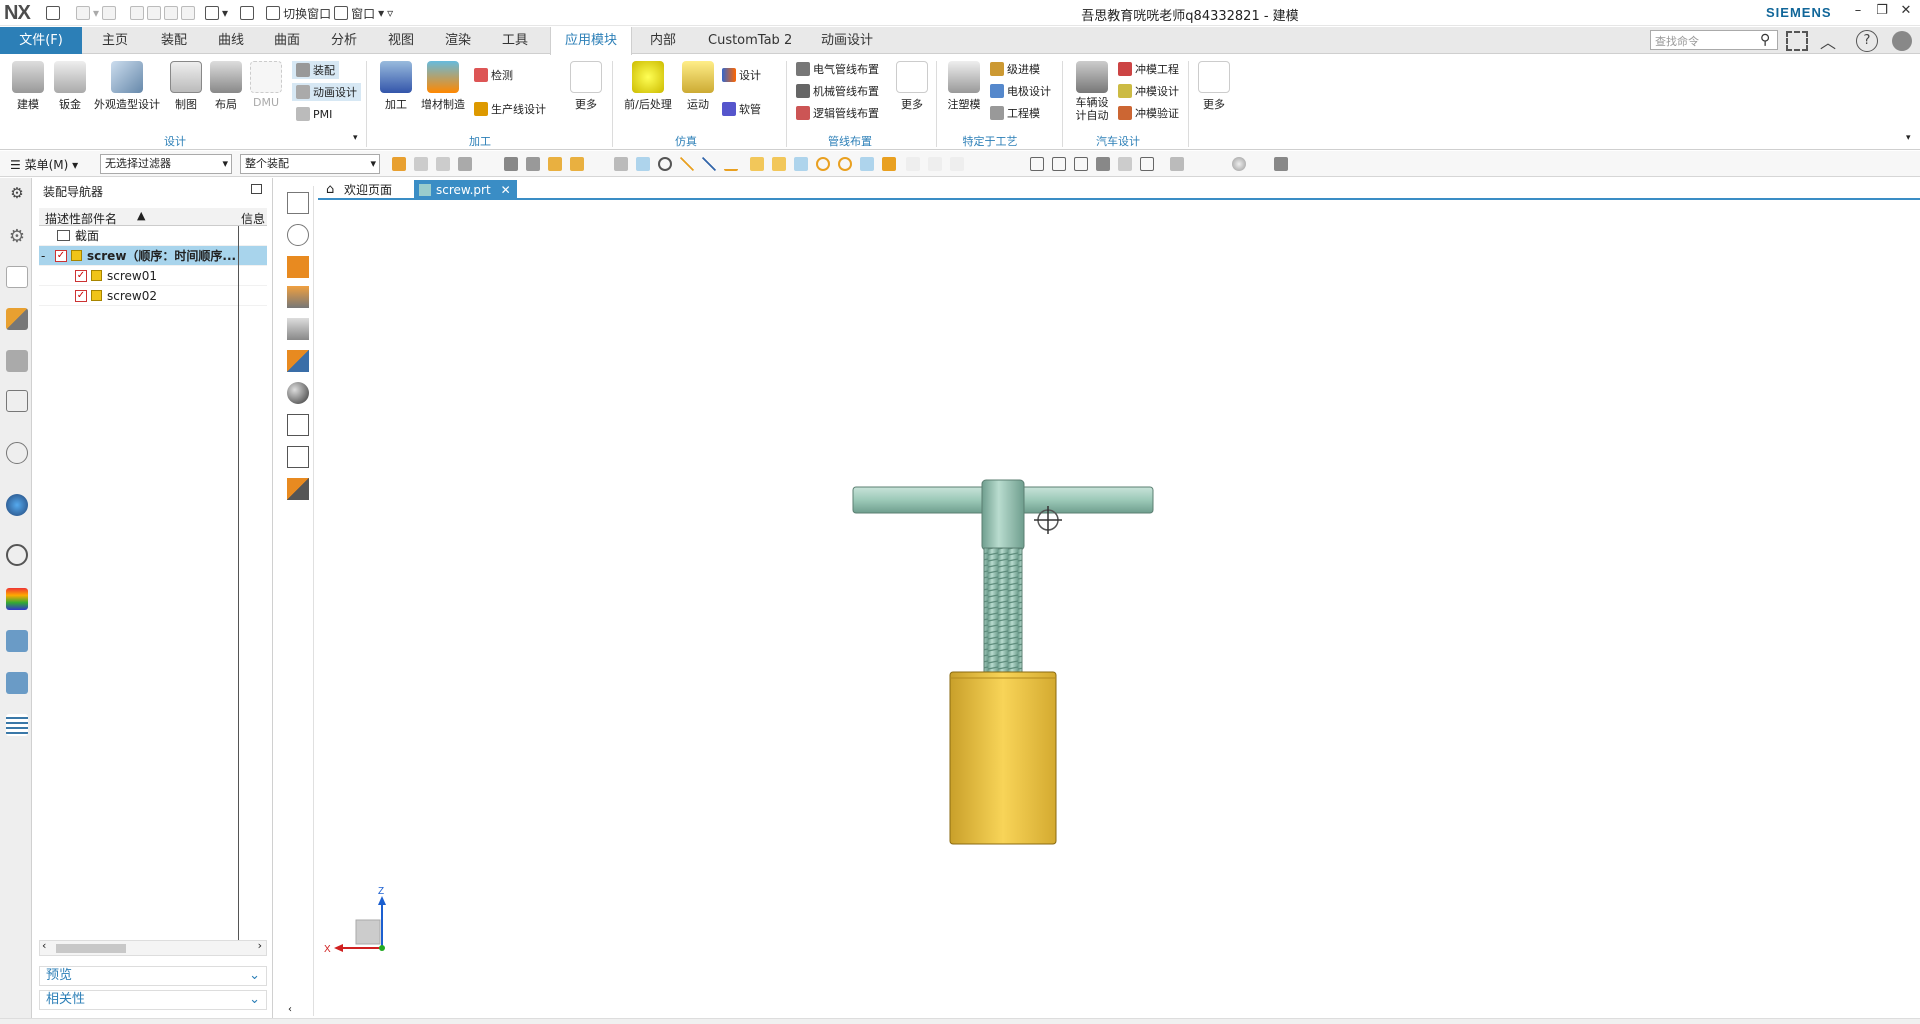 This screenshot has width=1920, height=1024. What do you see at coordinates (174, 40) in the screenshot?
I see `tab-assembly: 装配` at bounding box center [174, 40].